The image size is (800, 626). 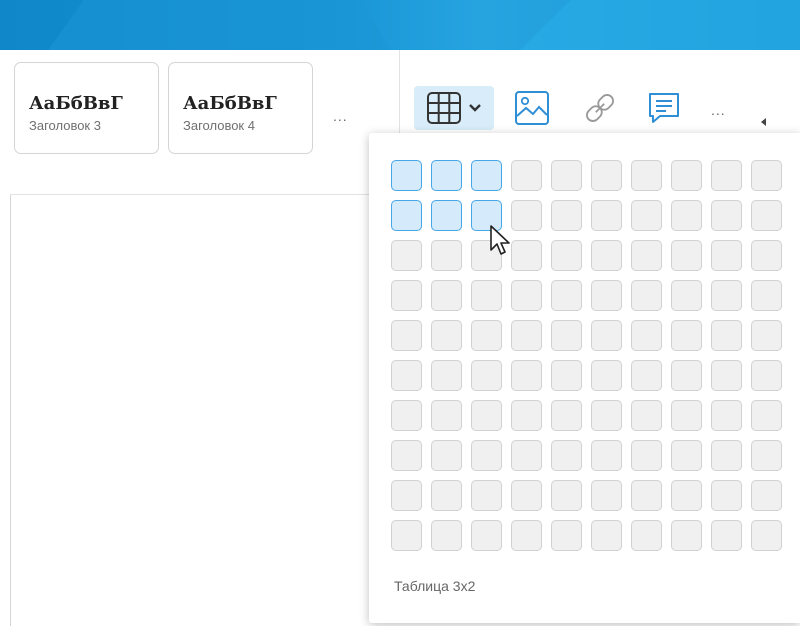 I want to click on insert-image-button, so click(x=532, y=108).